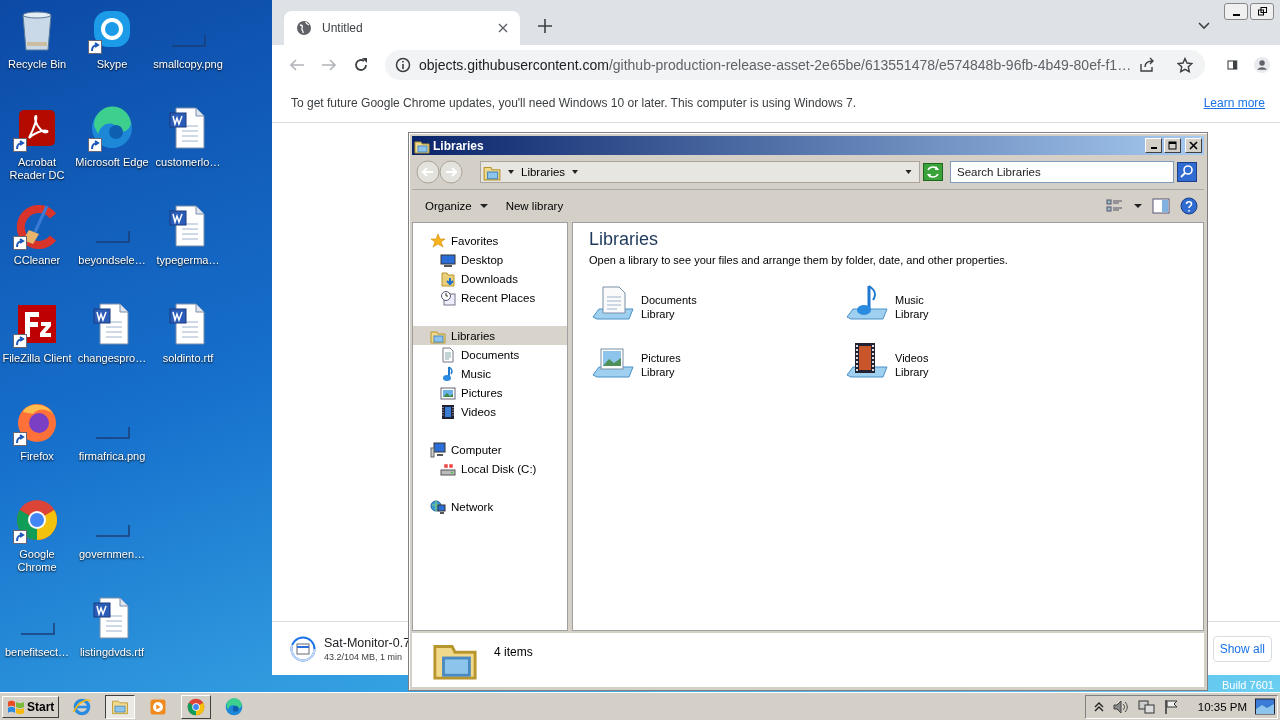 This screenshot has width=1280, height=720. What do you see at coordinates (234, 706) in the screenshot?
I see `edge-browser-icon` at bounding box center [234, 706].